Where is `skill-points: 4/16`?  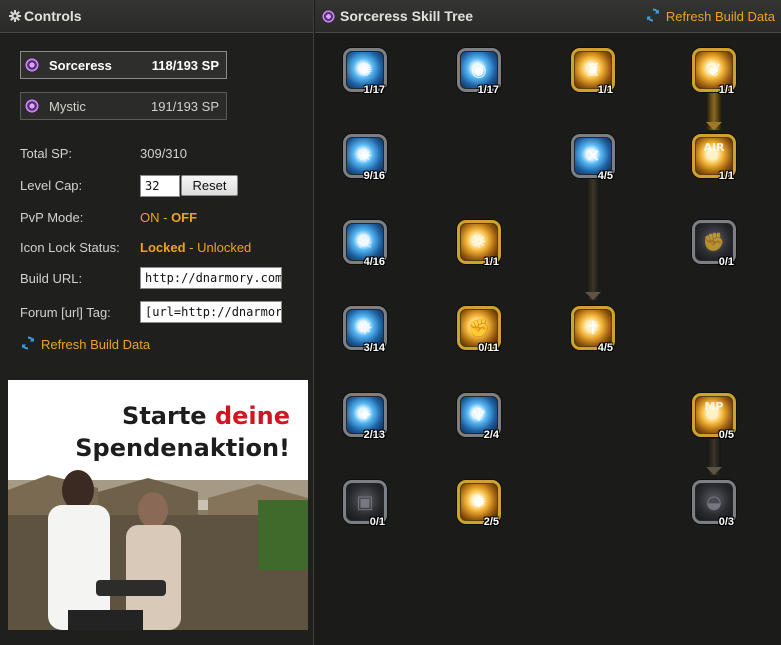
skill-points: 4/16 is located at coordinates (374, 262).